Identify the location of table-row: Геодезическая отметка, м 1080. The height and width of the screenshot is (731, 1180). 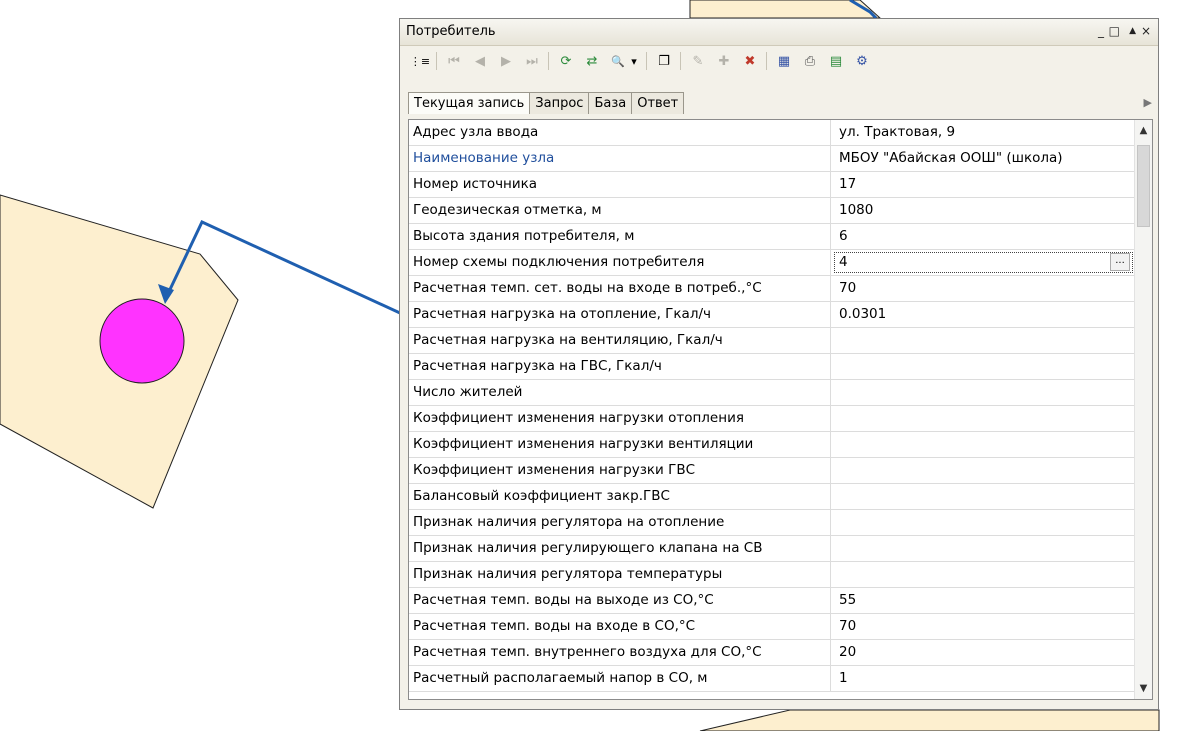
(772, 211).